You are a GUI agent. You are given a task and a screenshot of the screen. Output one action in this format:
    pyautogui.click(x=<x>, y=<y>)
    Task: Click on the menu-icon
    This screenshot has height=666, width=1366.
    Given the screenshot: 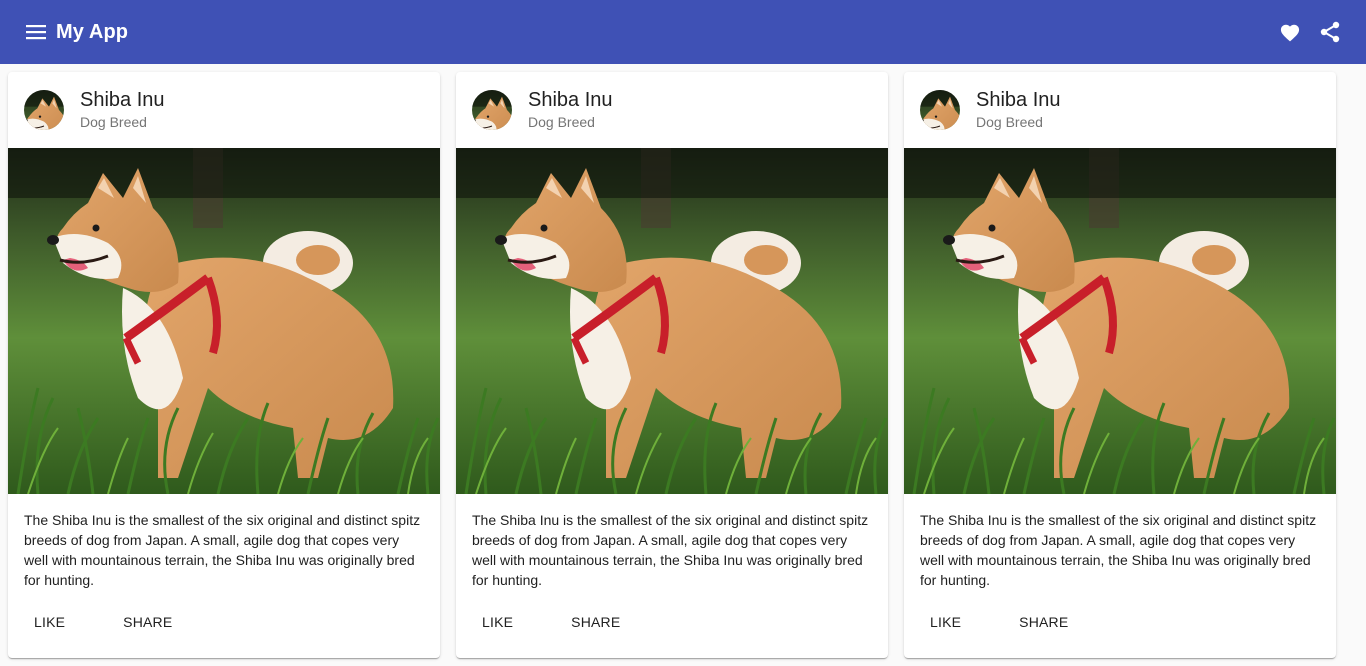 What is the action you would take?
    pyautogui.click(x=36, y=32)
    